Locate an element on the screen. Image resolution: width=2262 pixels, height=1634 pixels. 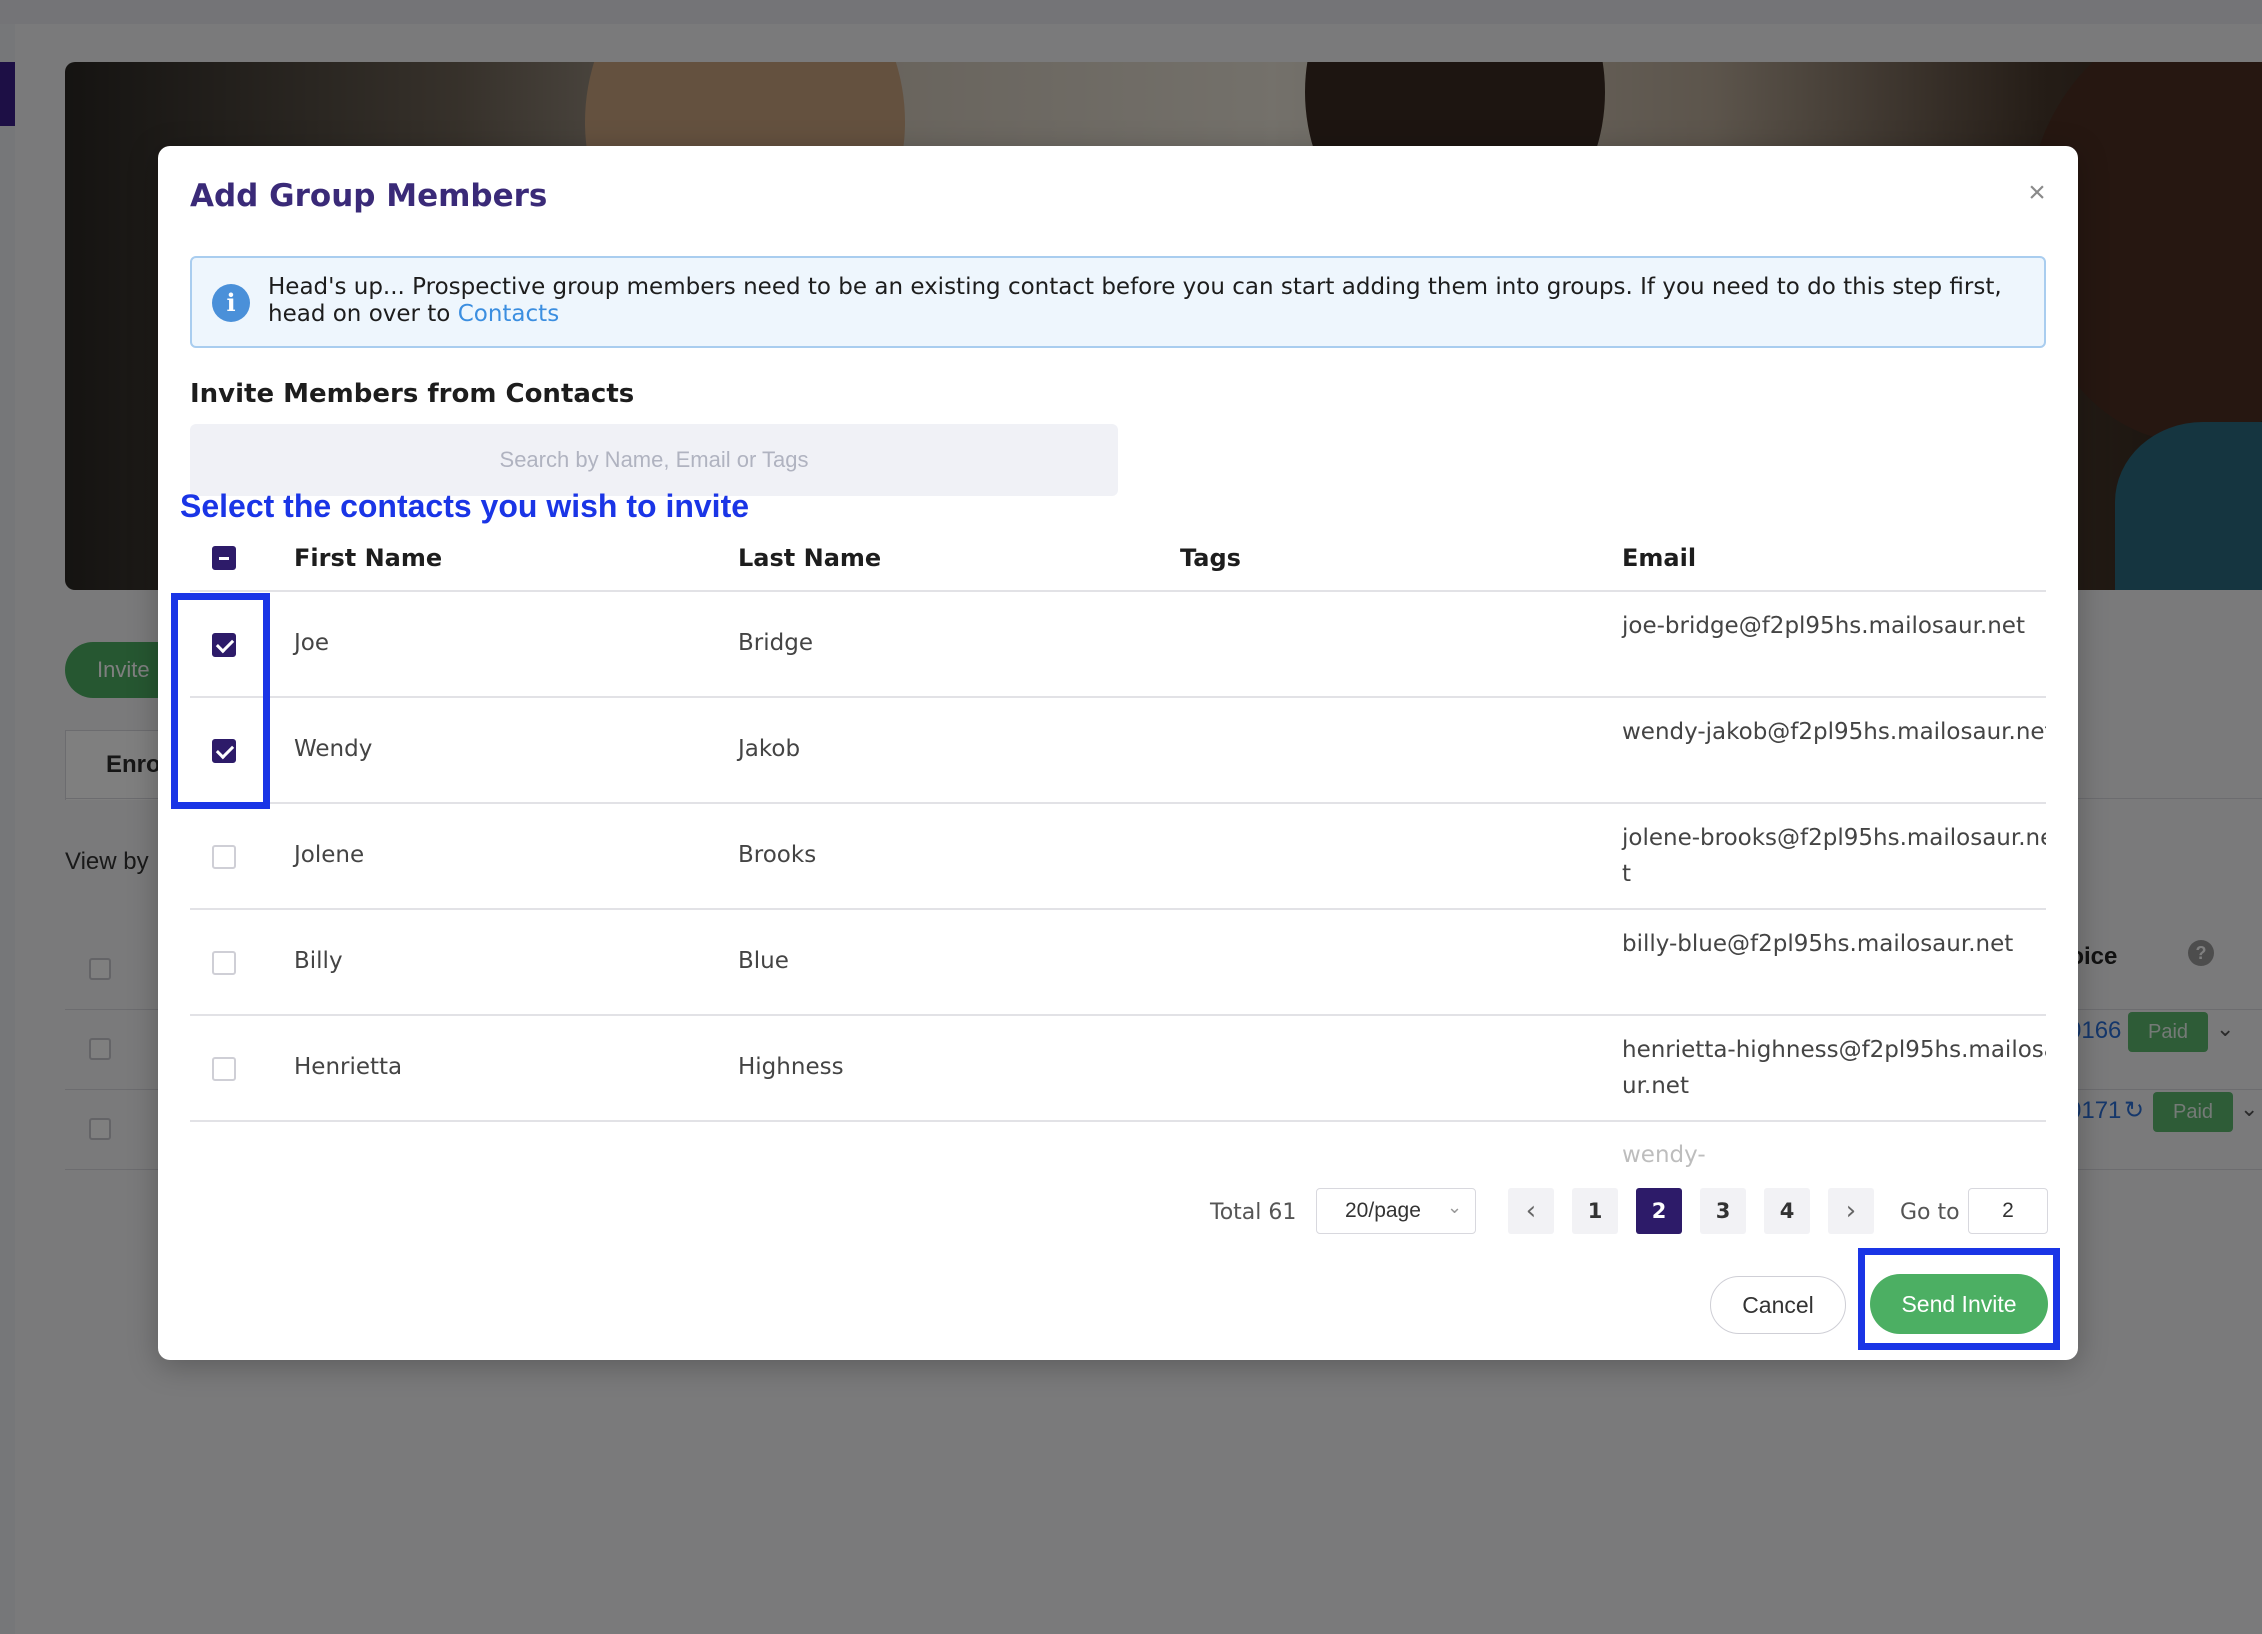
first-name-cell: Wendy is located at coordinates (333, 749).